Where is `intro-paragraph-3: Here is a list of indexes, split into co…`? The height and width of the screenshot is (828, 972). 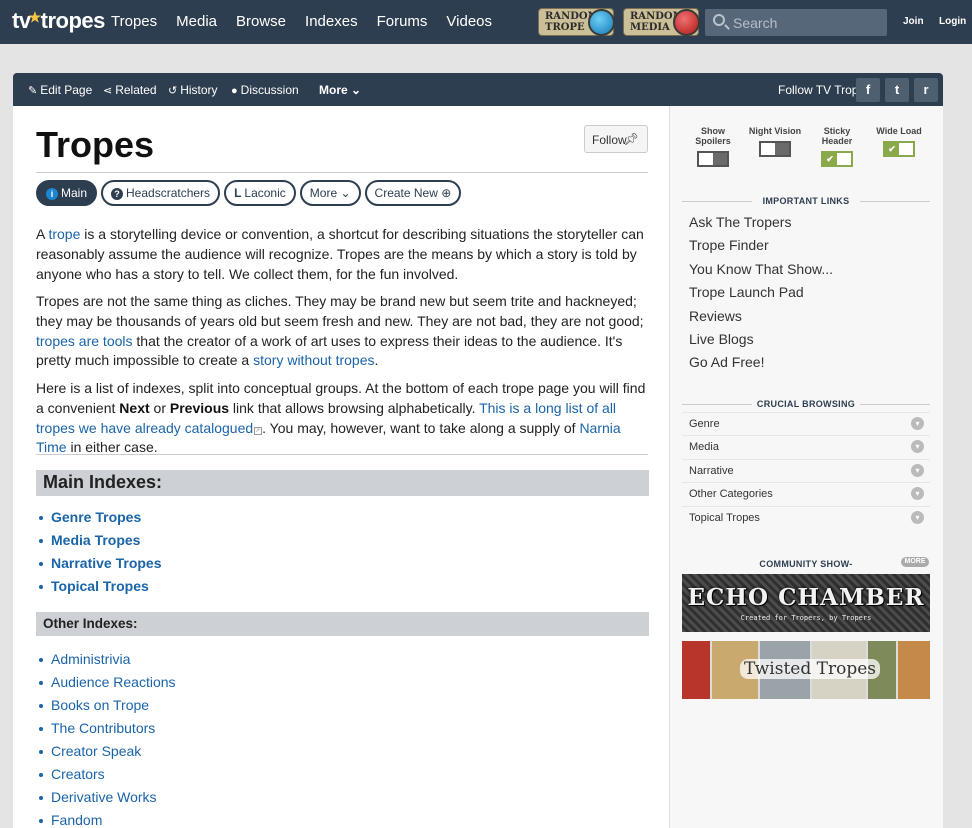
intro-paragraph-3: Here is a list of indexes, split into co… is located at coordinates (343, 418).